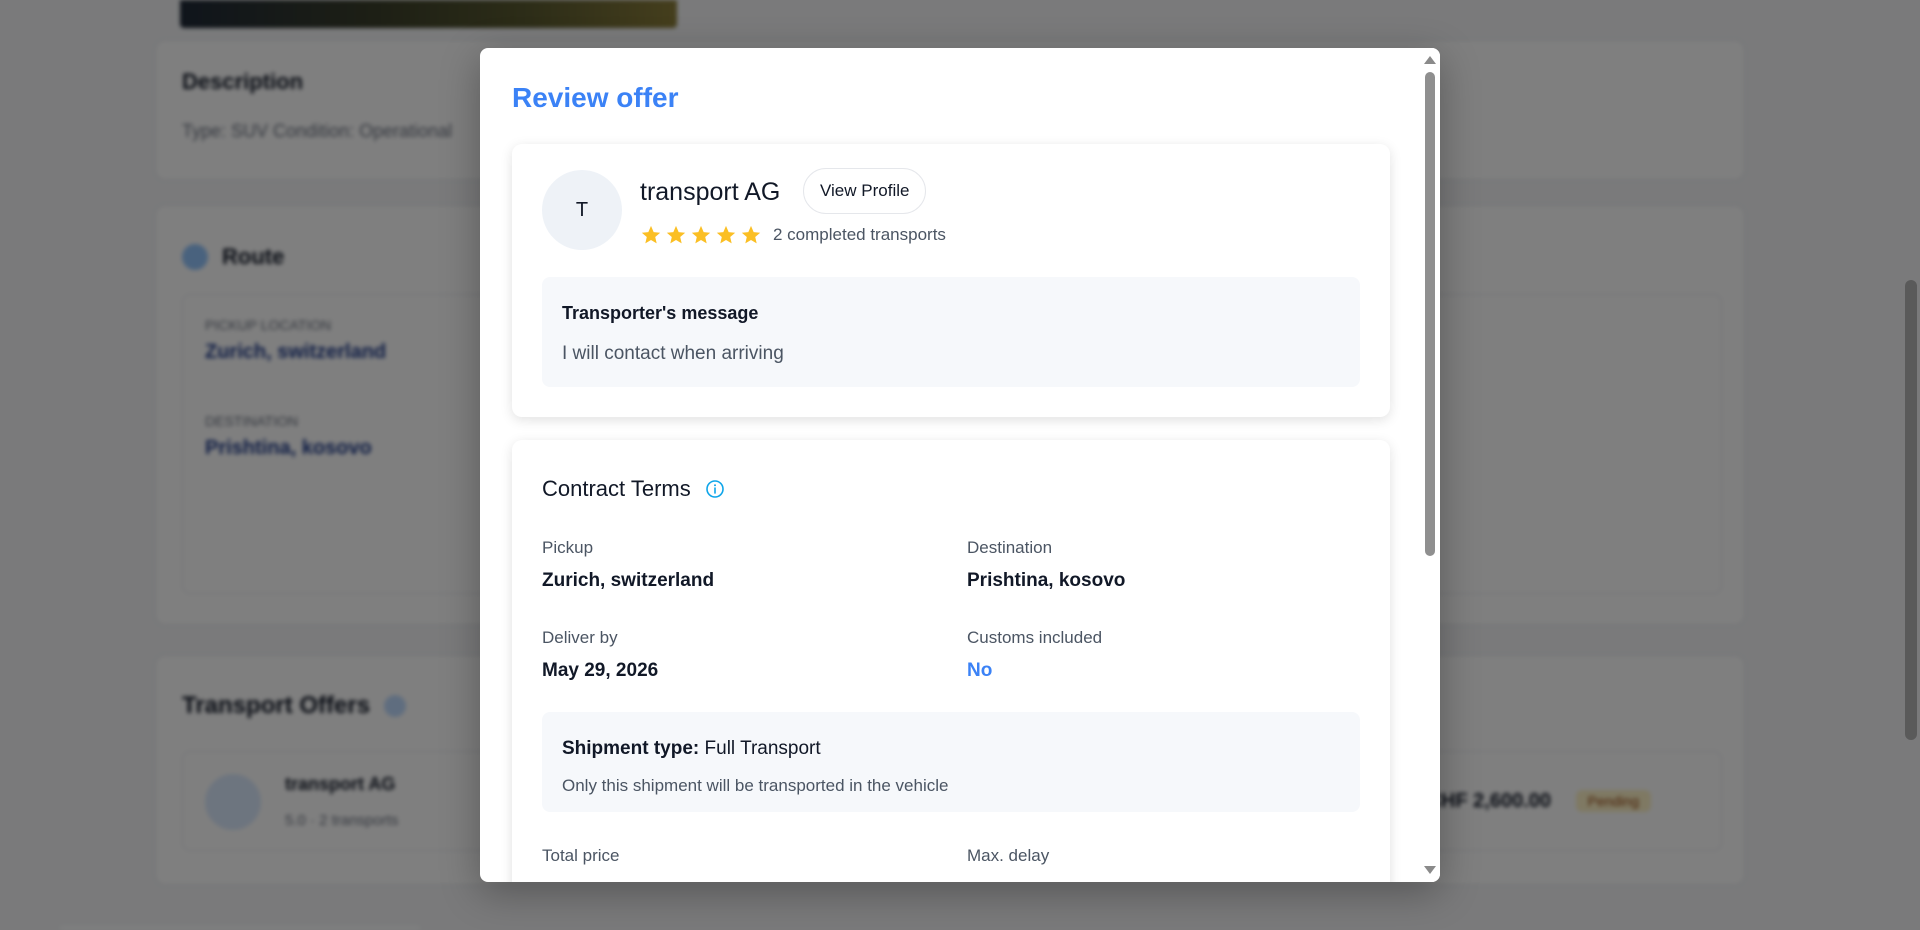  I want to click on max-delay-label: Max. delay, so click(1008, 855).